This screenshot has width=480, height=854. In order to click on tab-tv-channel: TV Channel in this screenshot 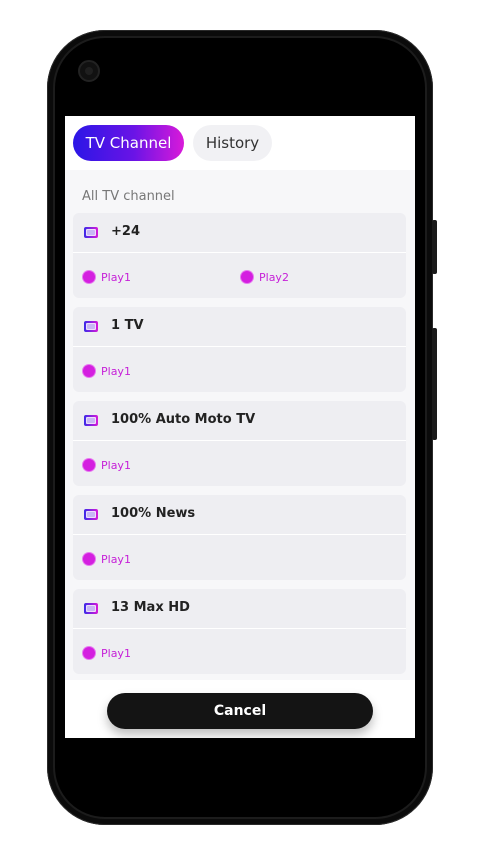, I will do `click(128, 143)`.